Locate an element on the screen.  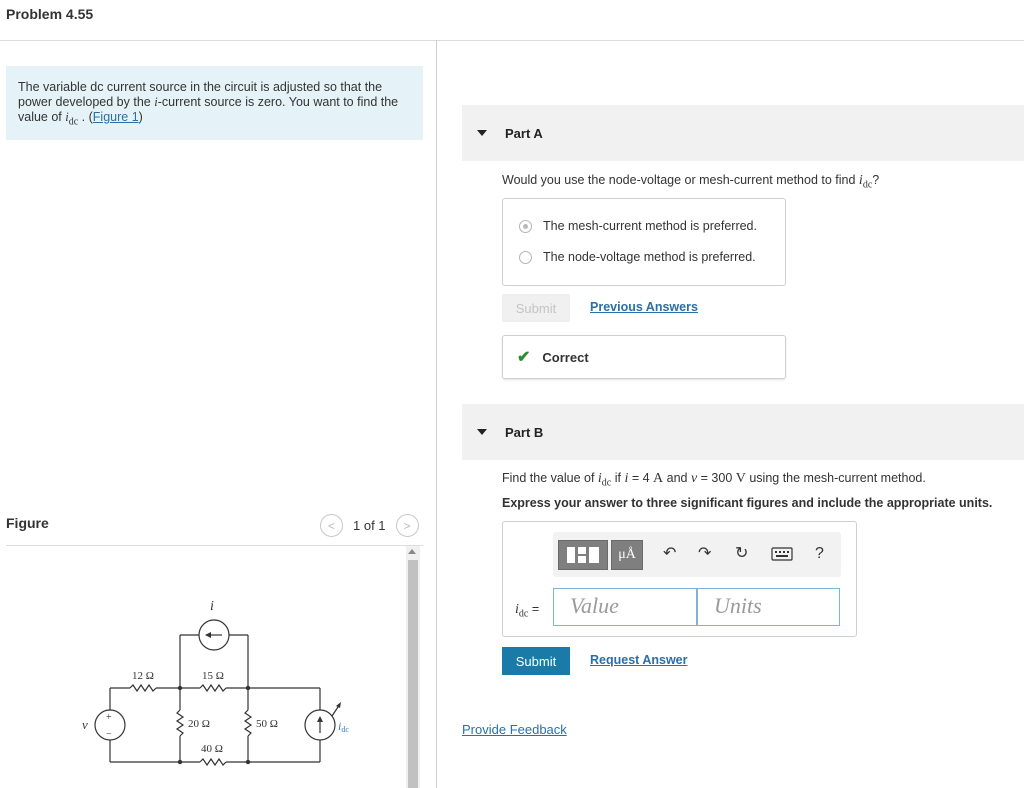
undo-icon: ↶ is located at coordinates (669, 554).